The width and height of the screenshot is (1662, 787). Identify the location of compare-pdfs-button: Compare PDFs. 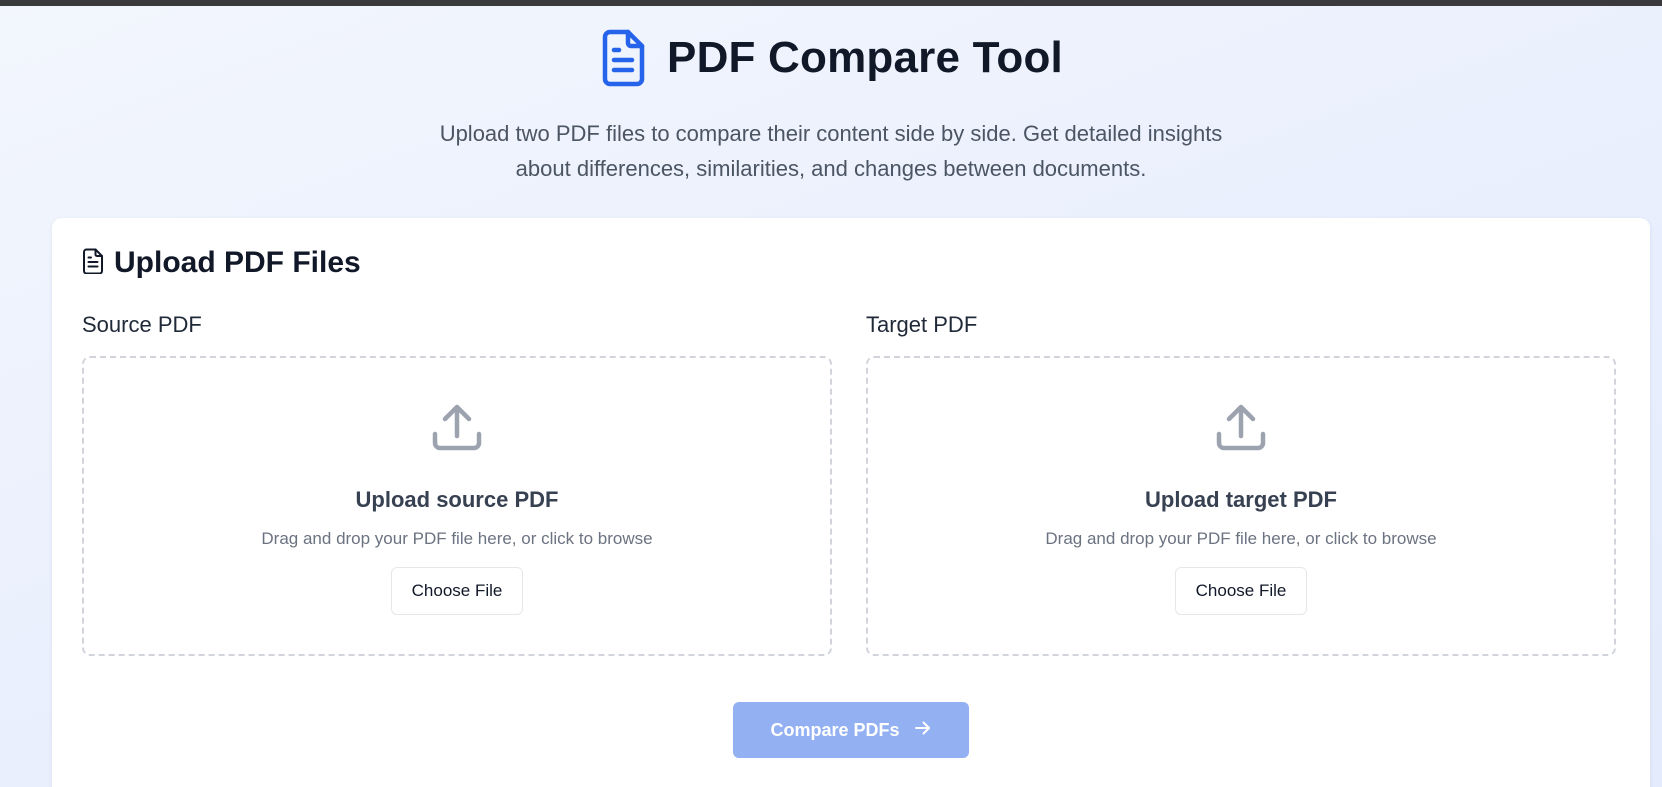
(851, 730).